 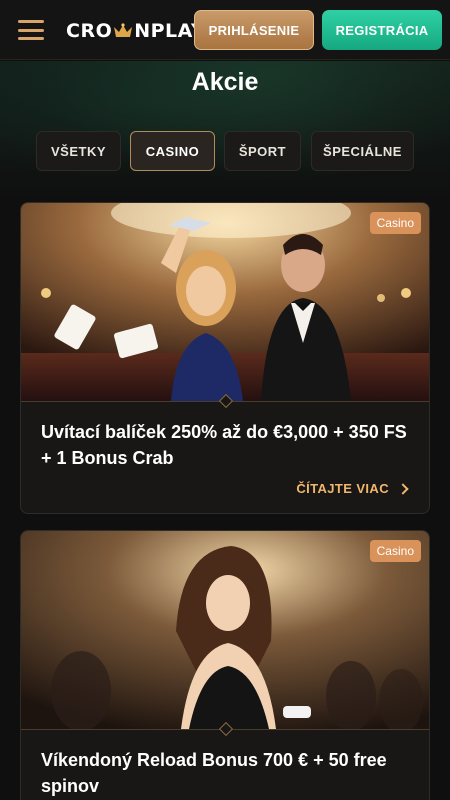 I want to click on logo-text-left: CRO, so click(x=89, y=31).